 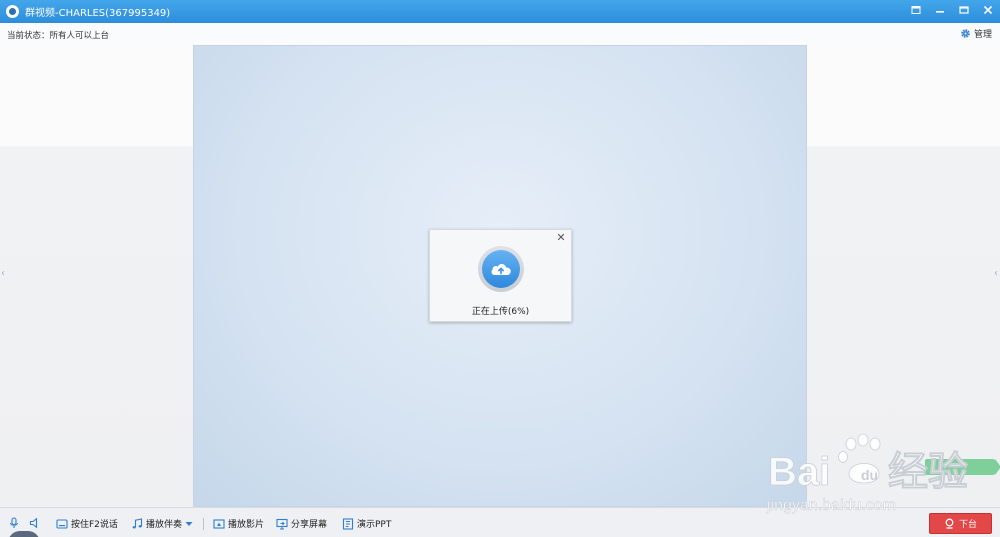 I want to click on manage-button: 管理, so click(x=976, y=33).